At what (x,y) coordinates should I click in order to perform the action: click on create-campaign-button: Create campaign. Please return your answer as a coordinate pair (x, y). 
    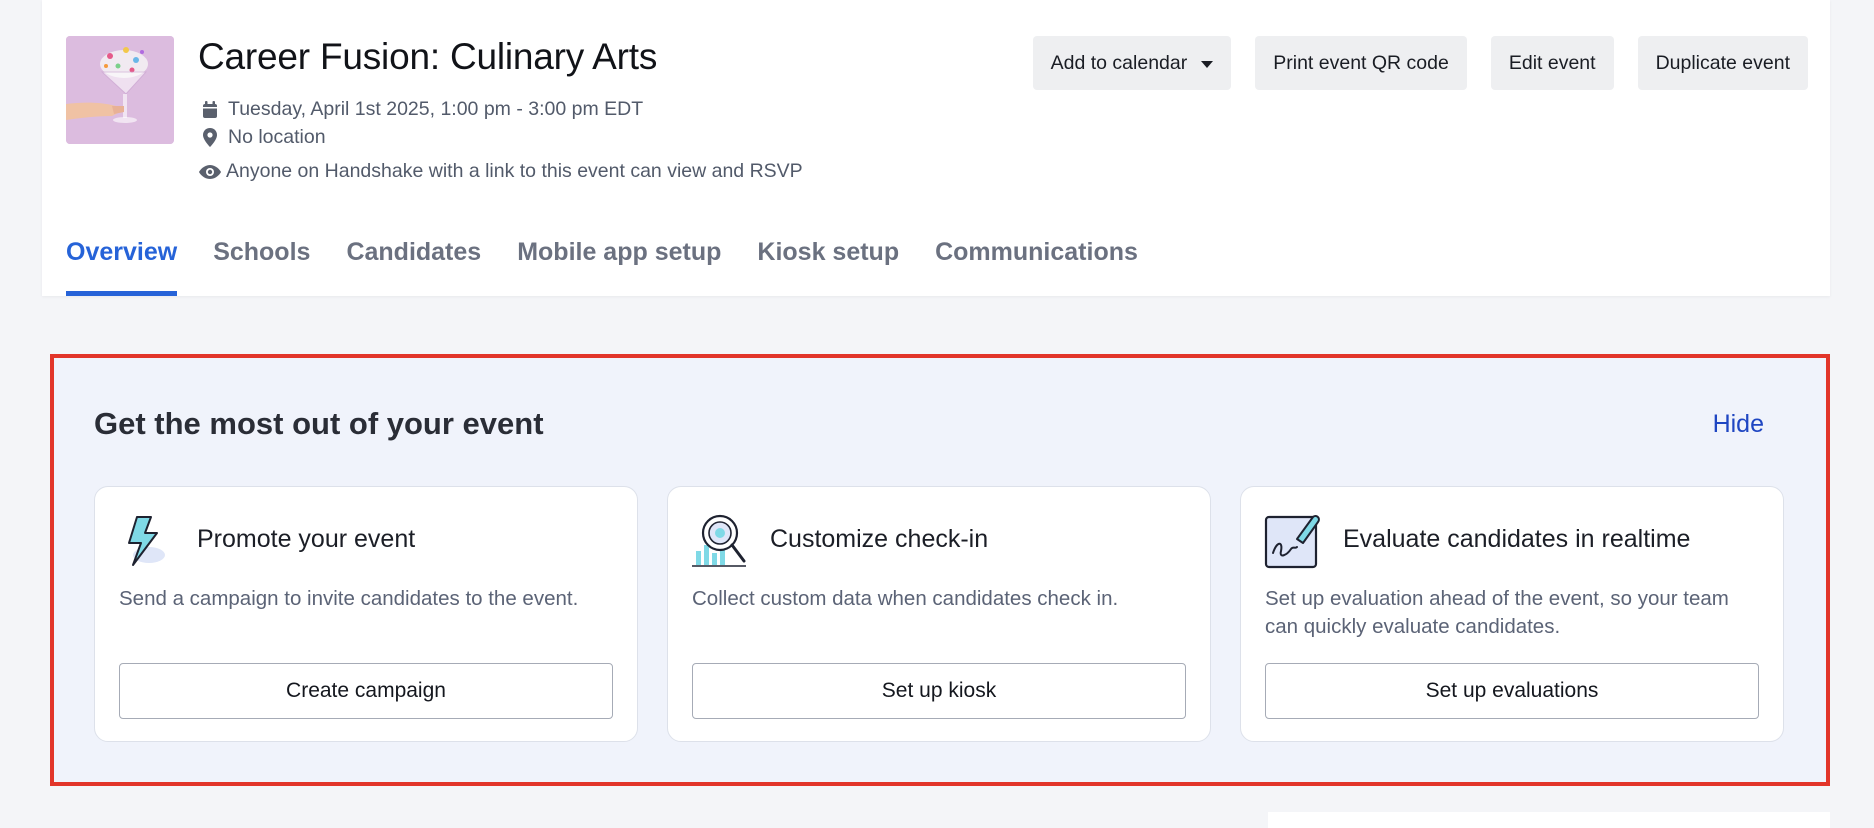
    Looking at the image, I should click on (366, 691).